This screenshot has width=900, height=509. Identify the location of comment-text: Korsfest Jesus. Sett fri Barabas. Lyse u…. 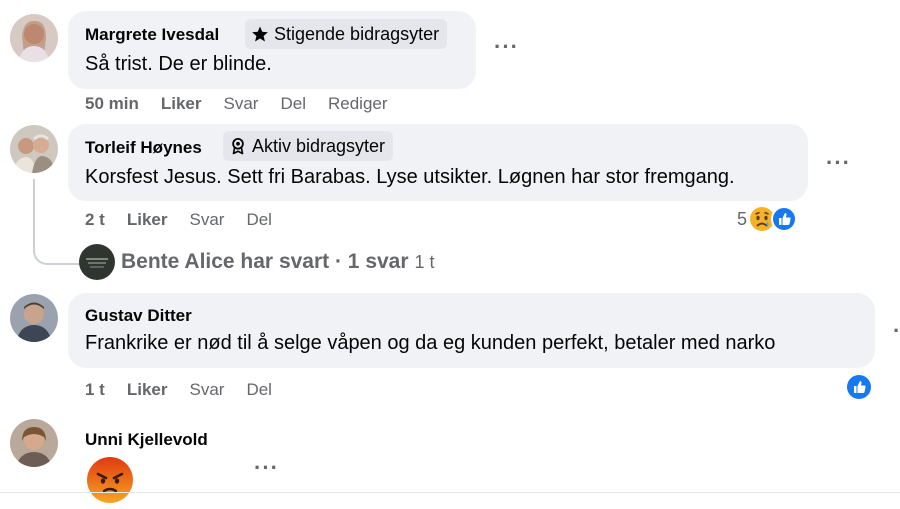
(410, 177).